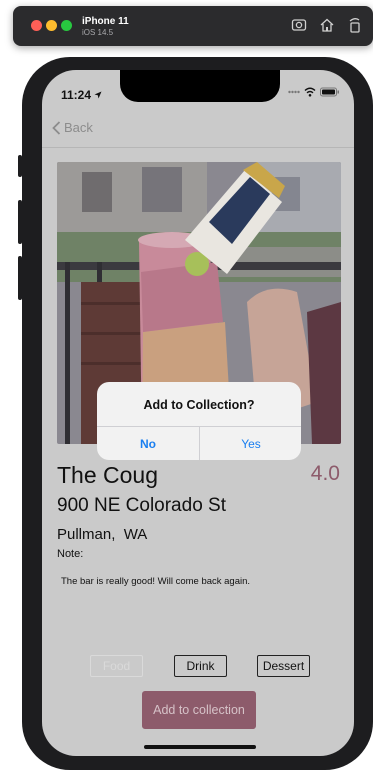  What do you see at coordinates (66, 25) in the screenshot?
I see `zoom-window-button` at bounding box center [66, 25].